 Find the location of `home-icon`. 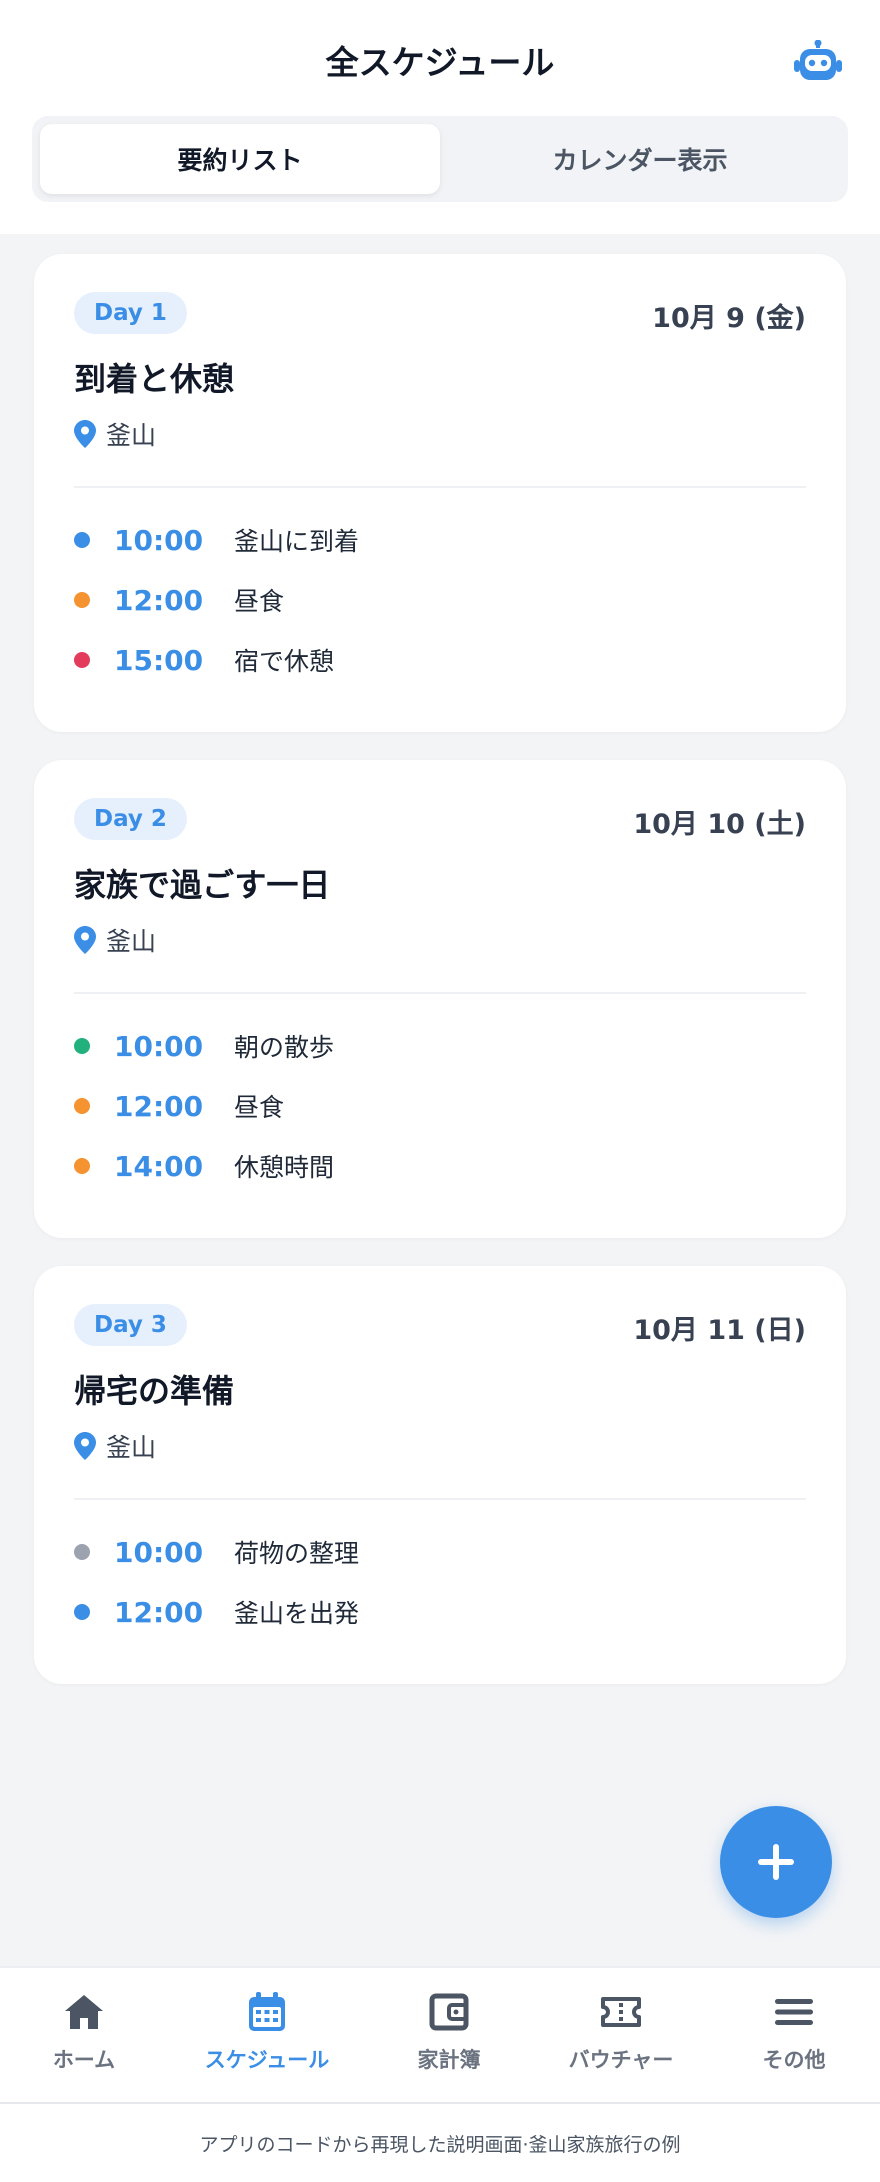

home-icon is located at coordinates (84, 2012).